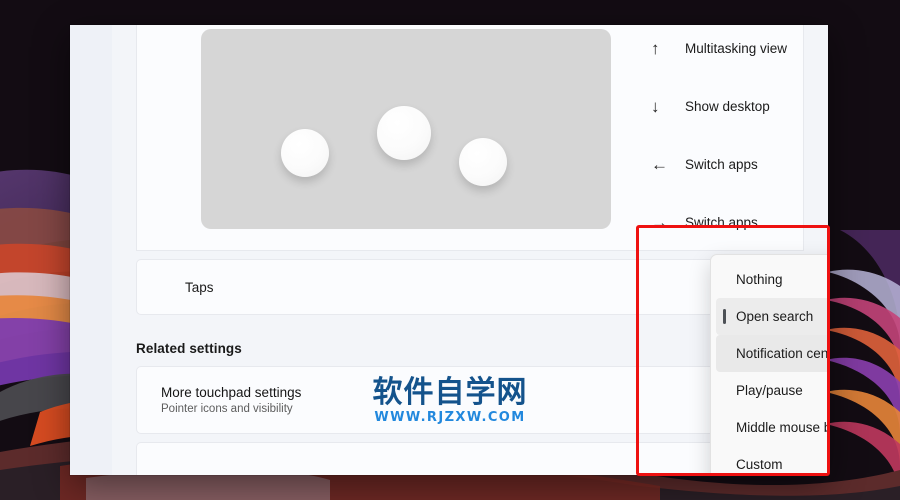  What do you see at coordinates (470, 458) in the screenshot?
I see `next-settings-card-partial` at bounding box center [470, 458].